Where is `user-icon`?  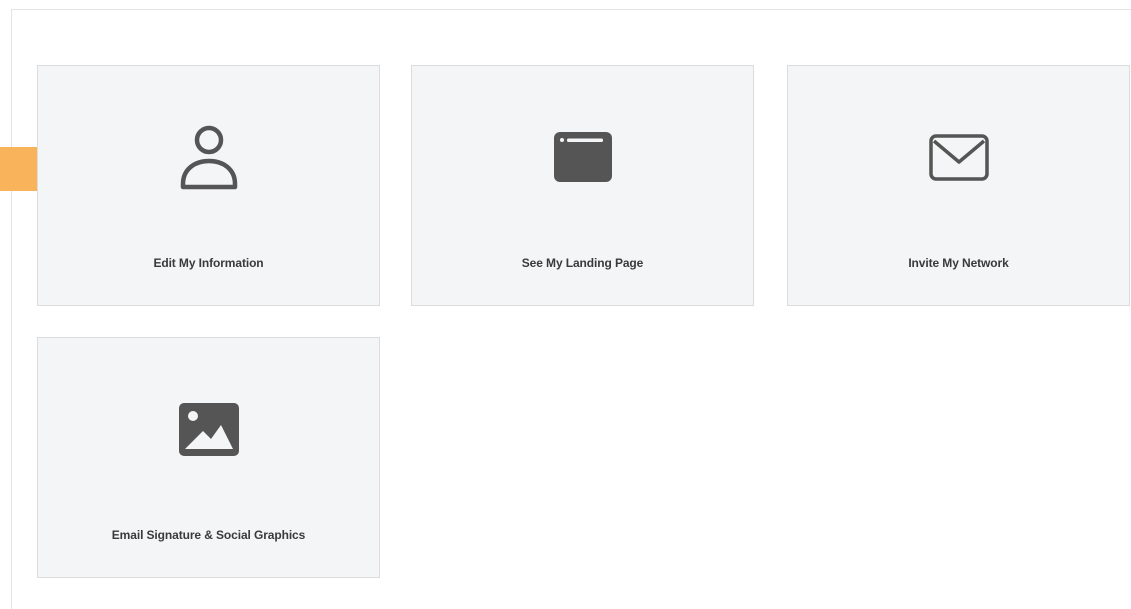 user-icon is located at coordinates (208, 158).